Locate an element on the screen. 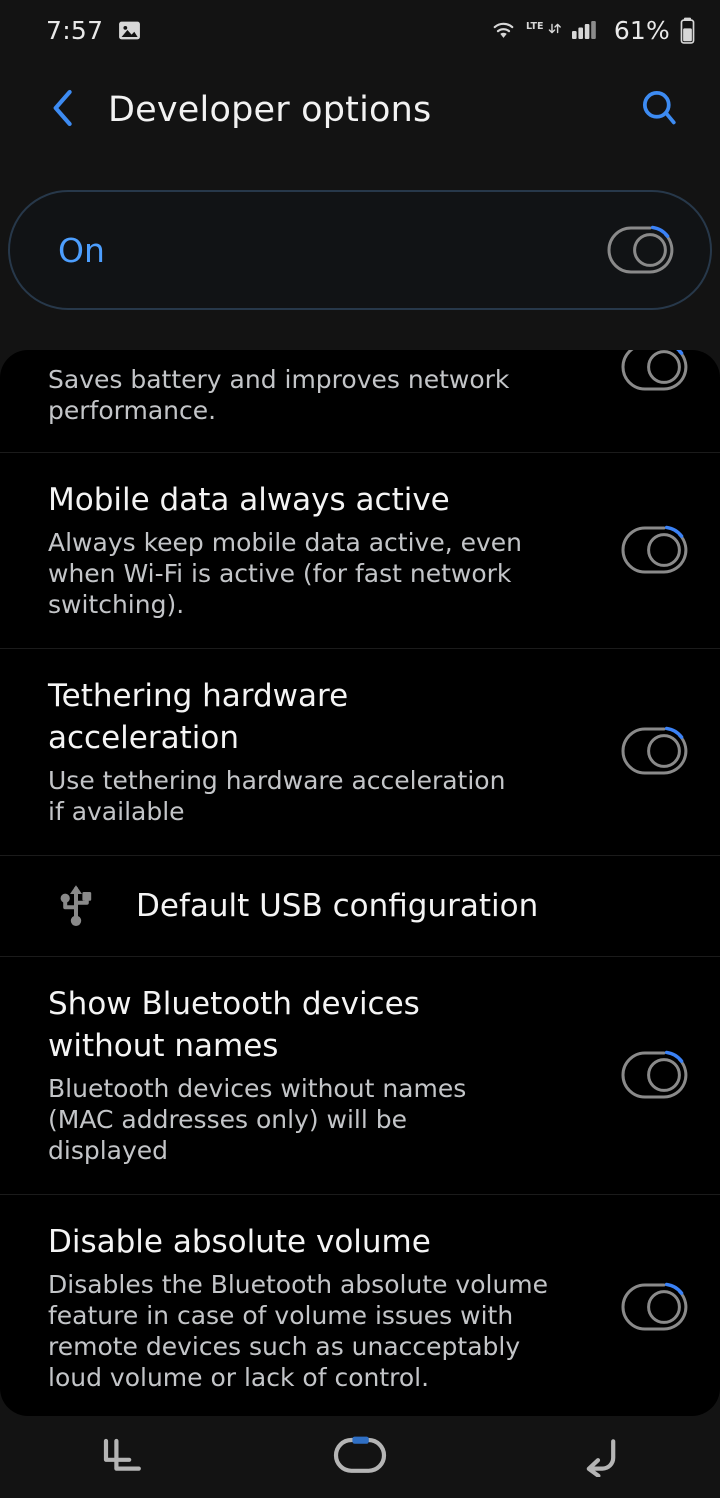 The image size is (720, 1498). back-button is located at coordinates (63, 110).